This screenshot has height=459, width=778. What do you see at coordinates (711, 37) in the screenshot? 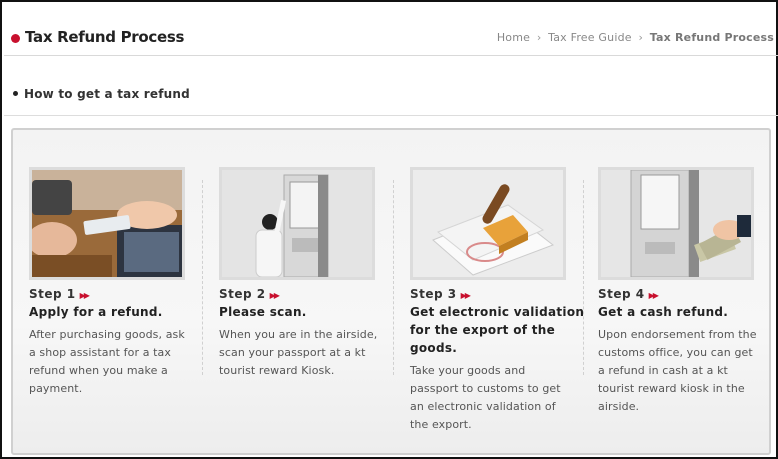
I see `breadcrumb-current: Tax Refund Process` at bounding box center [711, 37].